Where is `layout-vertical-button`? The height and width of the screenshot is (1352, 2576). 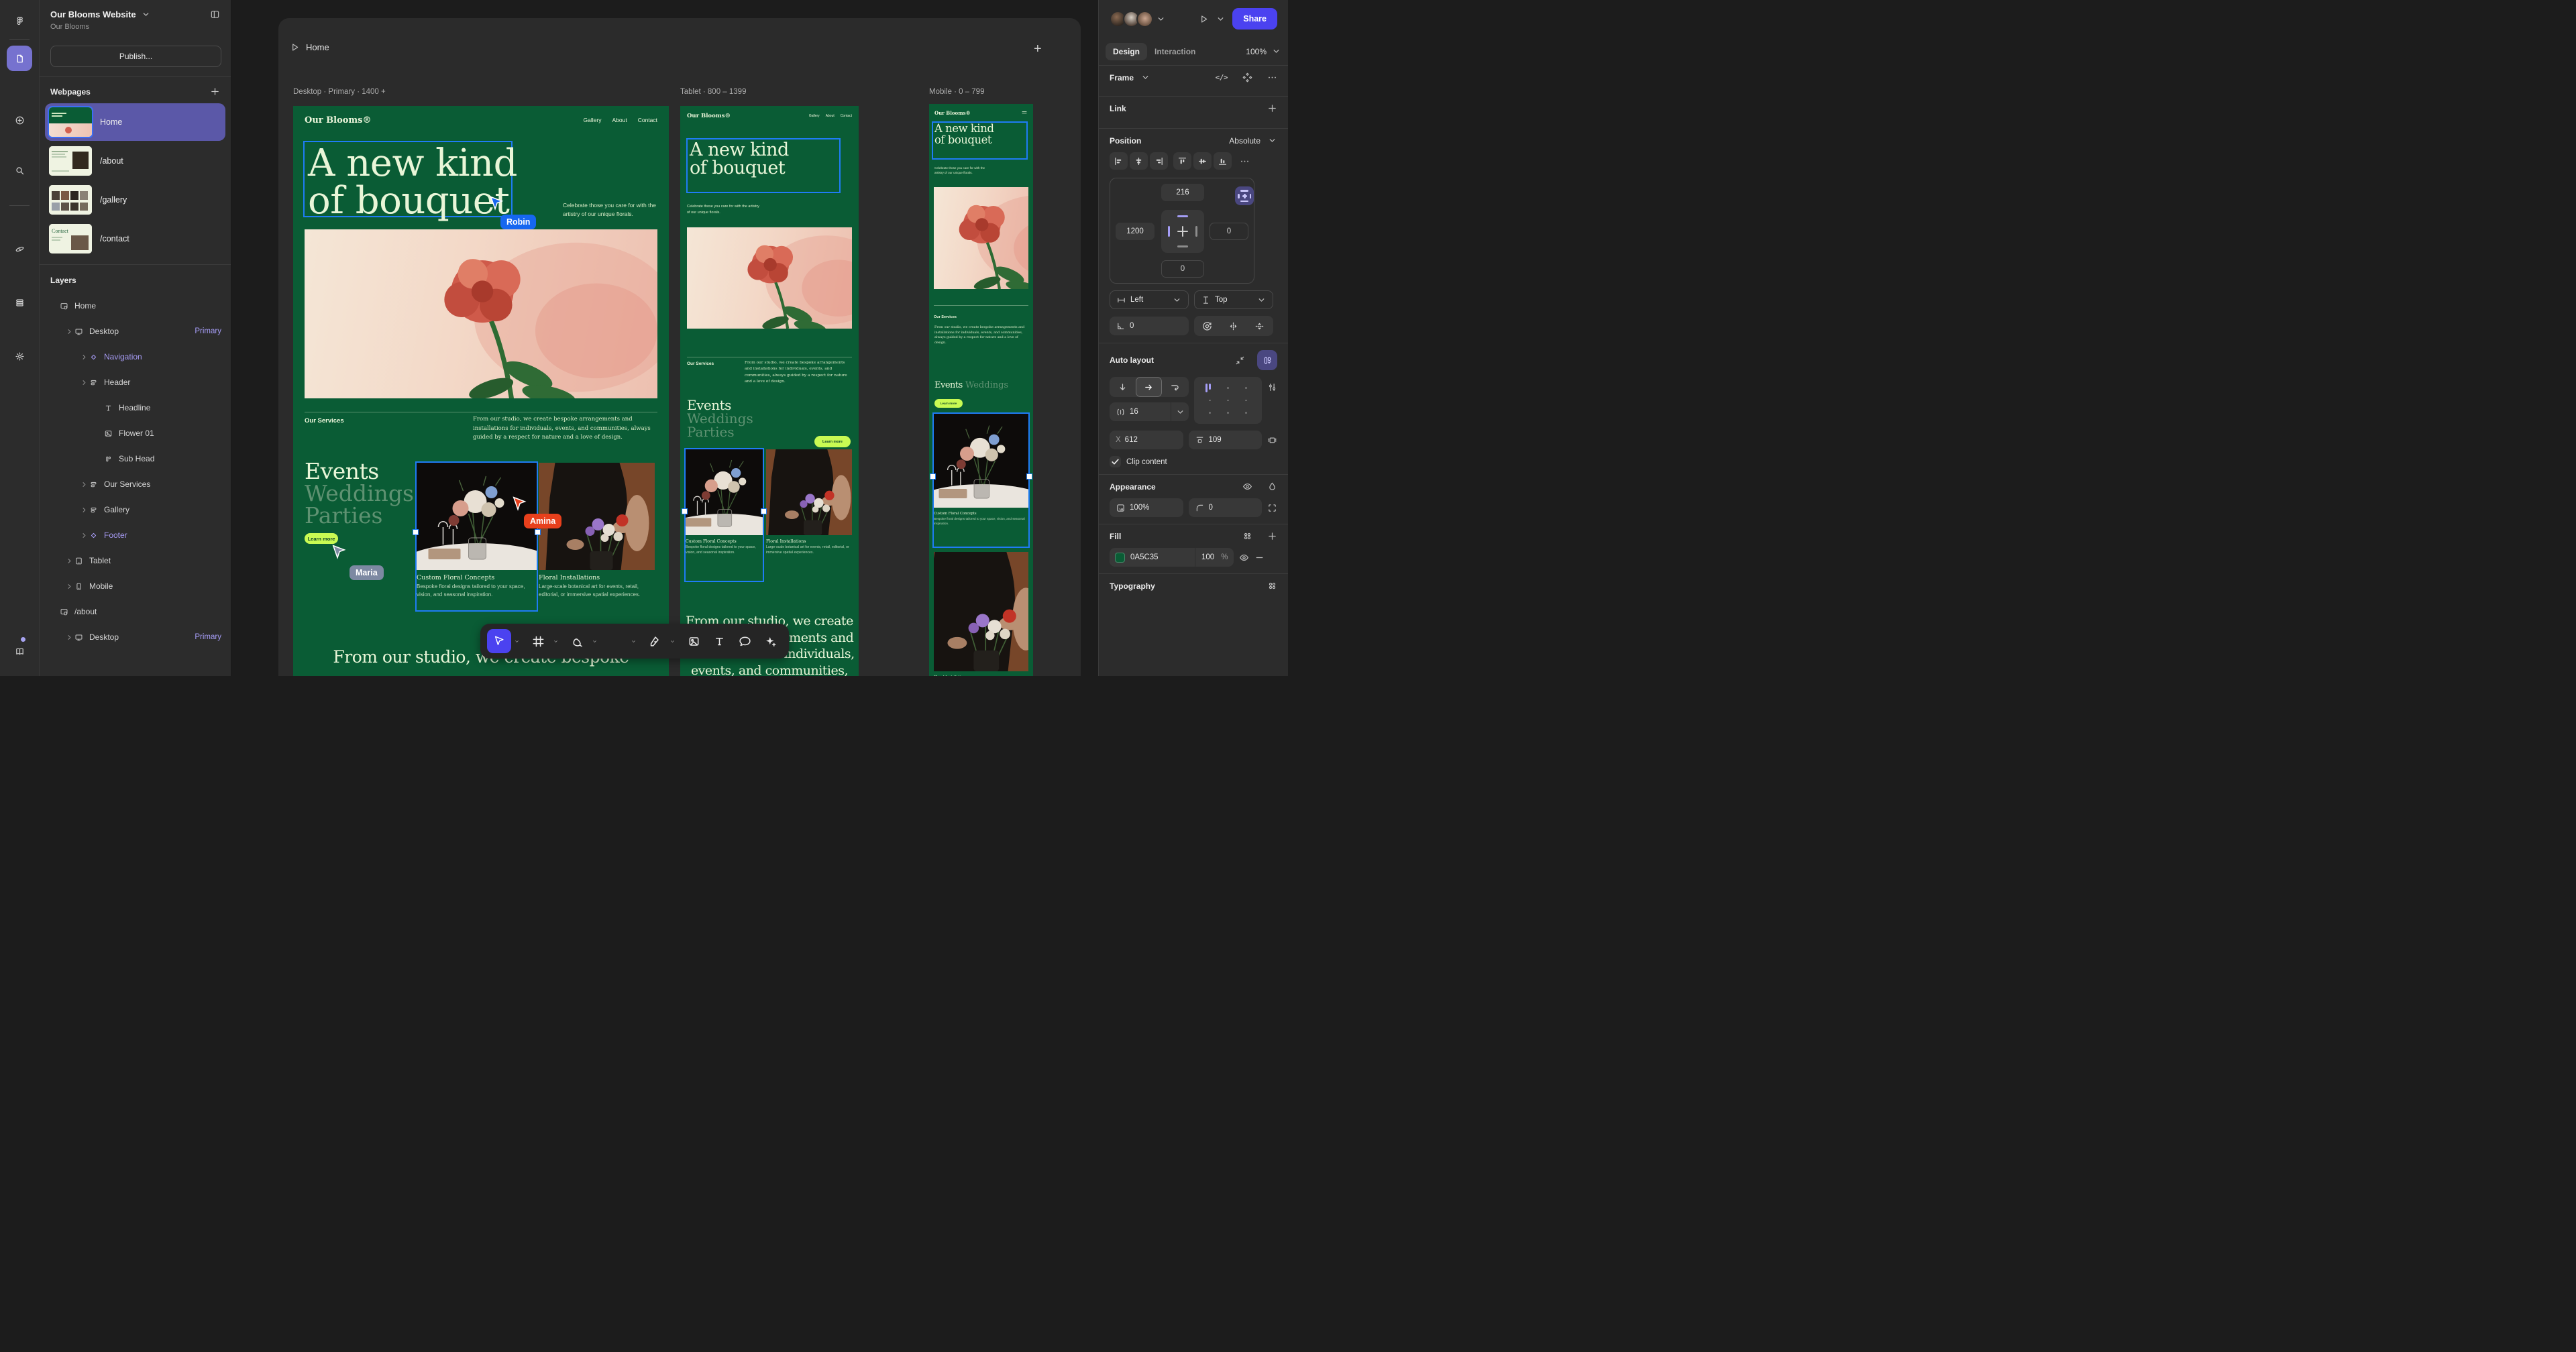 layout-vertical-button is located at coordinates (1123, 387).